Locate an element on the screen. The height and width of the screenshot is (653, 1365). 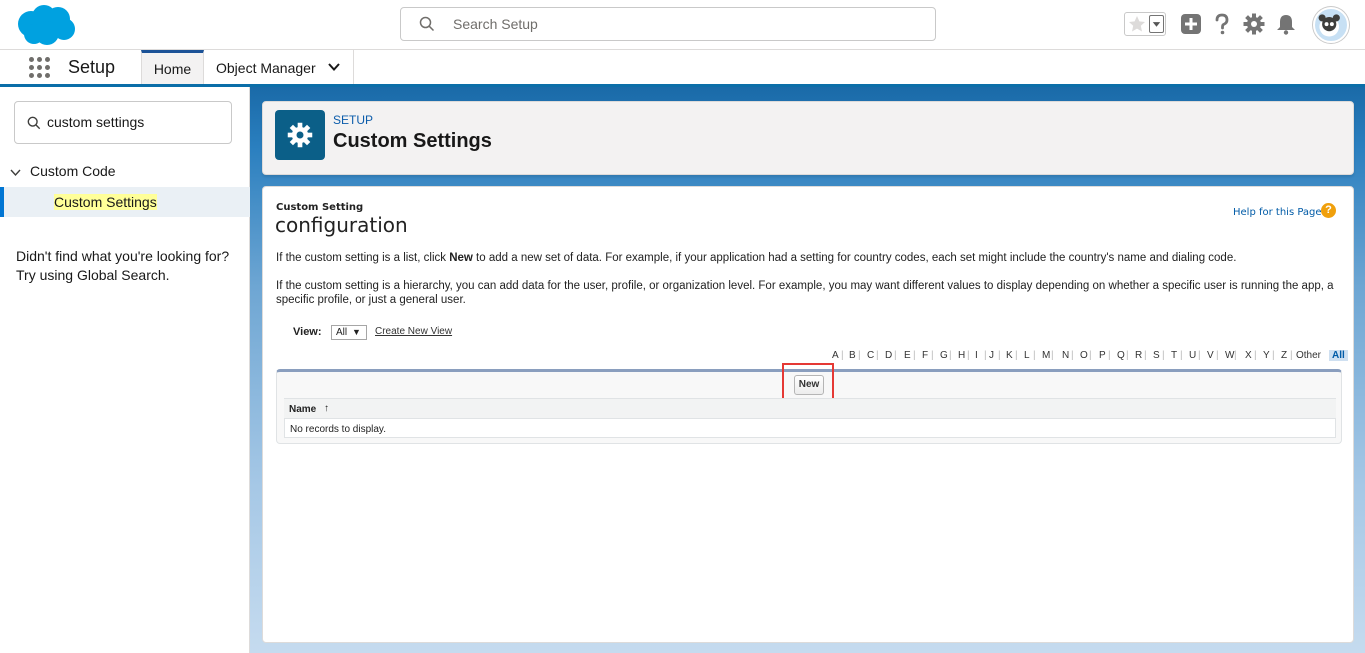
global-search-input is located at coordinates (683, 24).